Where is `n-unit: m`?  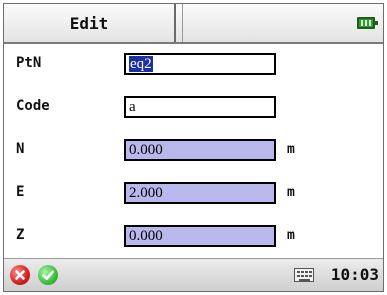
n-unit: m is located at coordinates (291, 149).